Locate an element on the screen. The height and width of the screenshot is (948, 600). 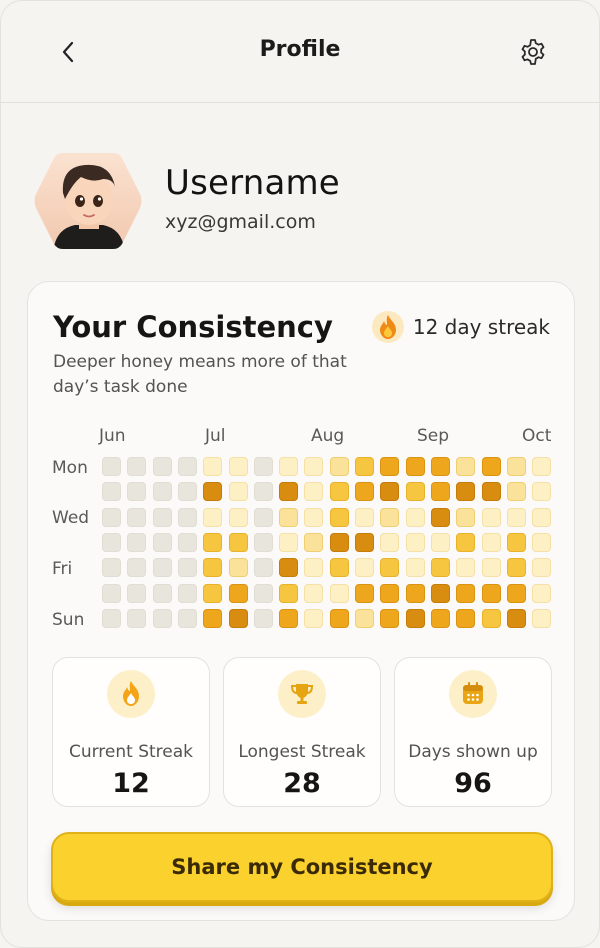
settings-button is located at coordinates (533, 52).